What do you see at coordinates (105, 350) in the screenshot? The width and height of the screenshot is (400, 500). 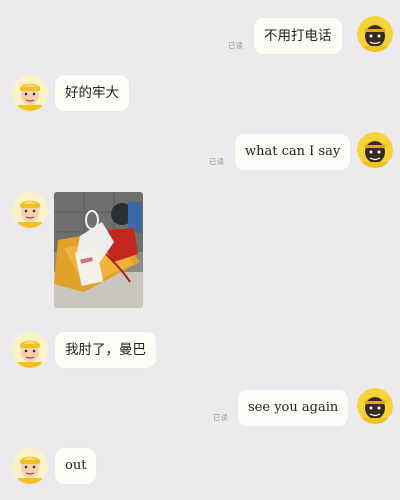 I see `message-bubble: 我肘了，曼巴` at bounding box center [105, 350].